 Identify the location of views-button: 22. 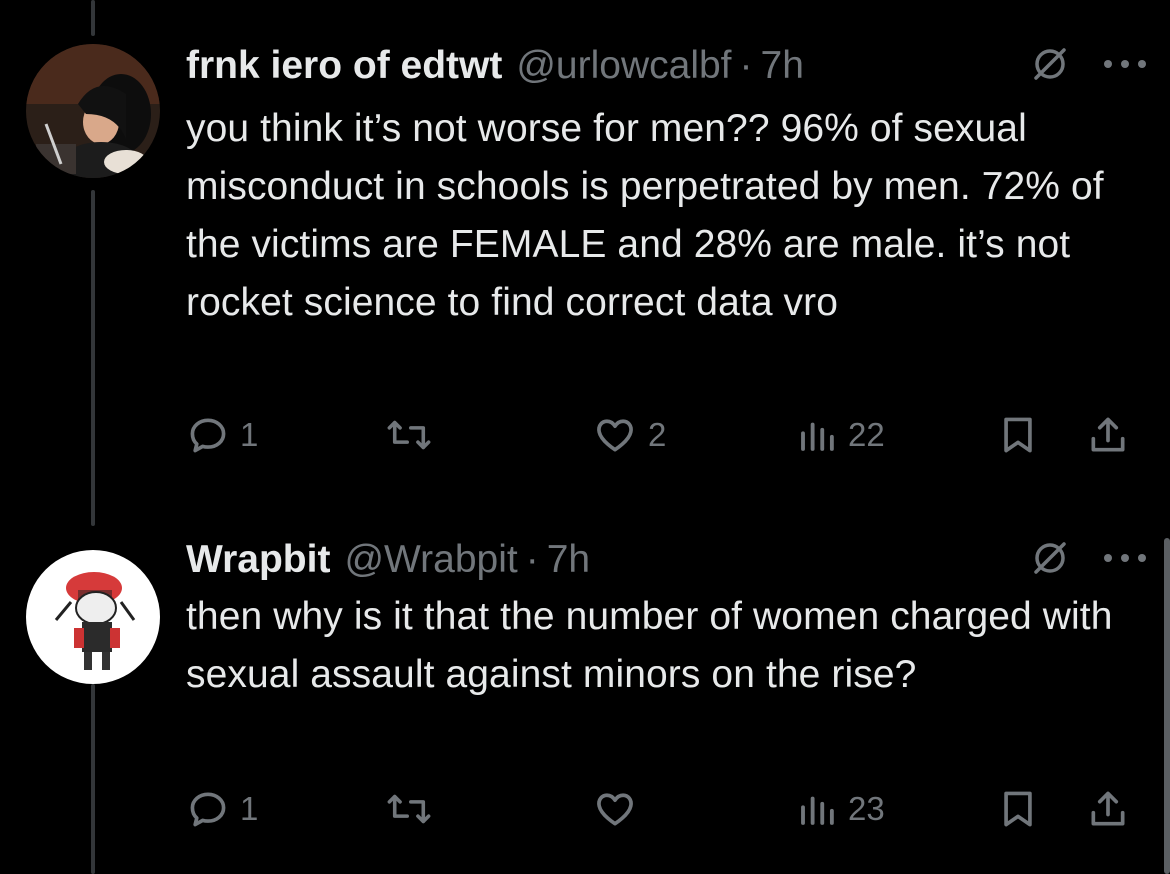
(840, 435).